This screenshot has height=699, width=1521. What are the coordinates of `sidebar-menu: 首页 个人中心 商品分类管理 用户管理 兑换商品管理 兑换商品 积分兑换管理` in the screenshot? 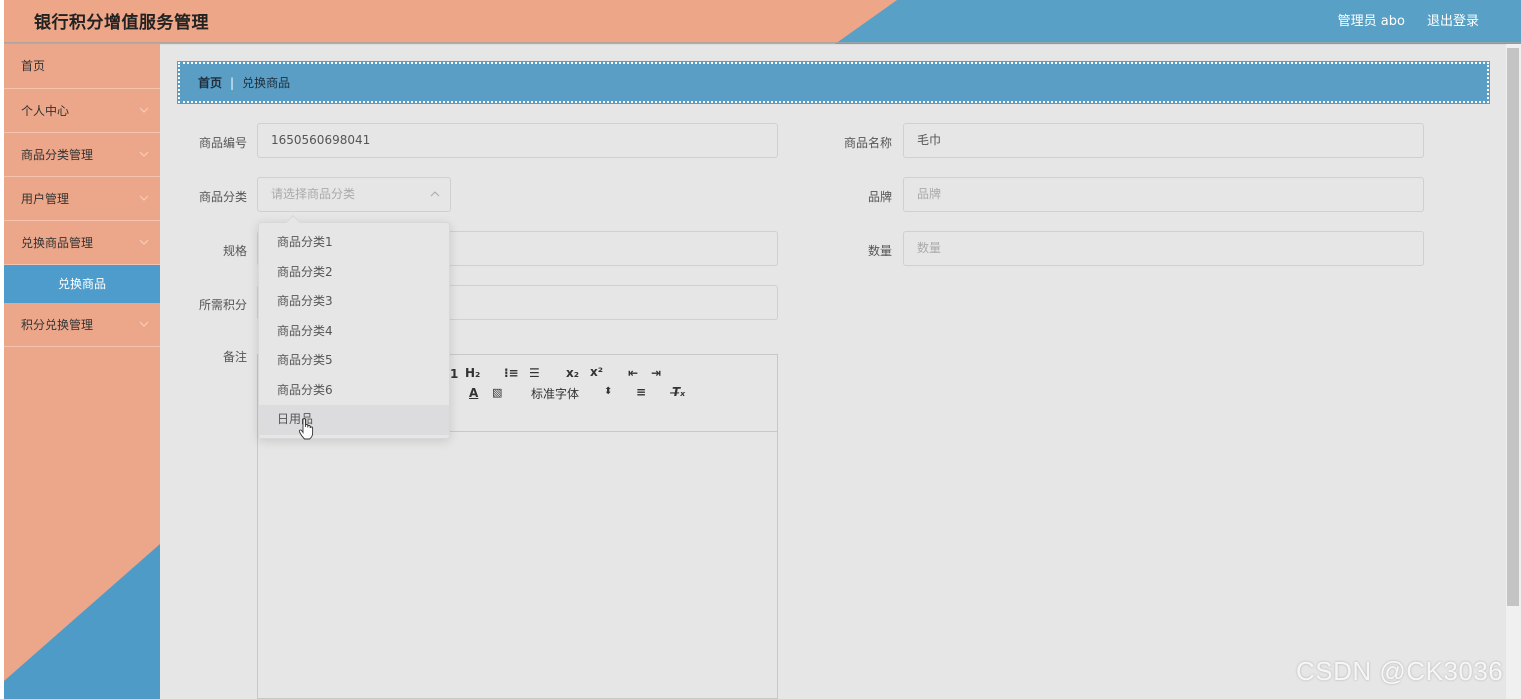 It's located at (82, 195).